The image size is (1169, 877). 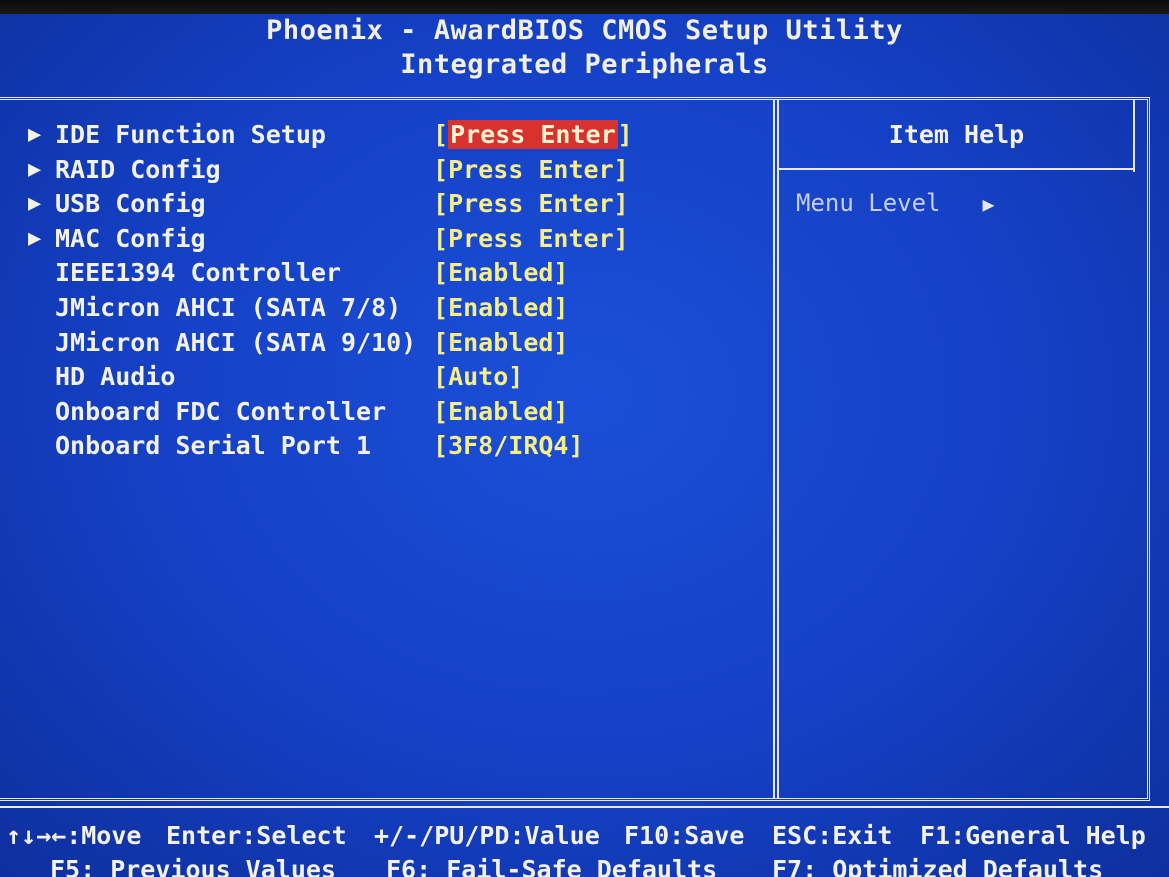 I want to click on key-value: +/-/PU/PD:Value, so click(x=487, y=835).